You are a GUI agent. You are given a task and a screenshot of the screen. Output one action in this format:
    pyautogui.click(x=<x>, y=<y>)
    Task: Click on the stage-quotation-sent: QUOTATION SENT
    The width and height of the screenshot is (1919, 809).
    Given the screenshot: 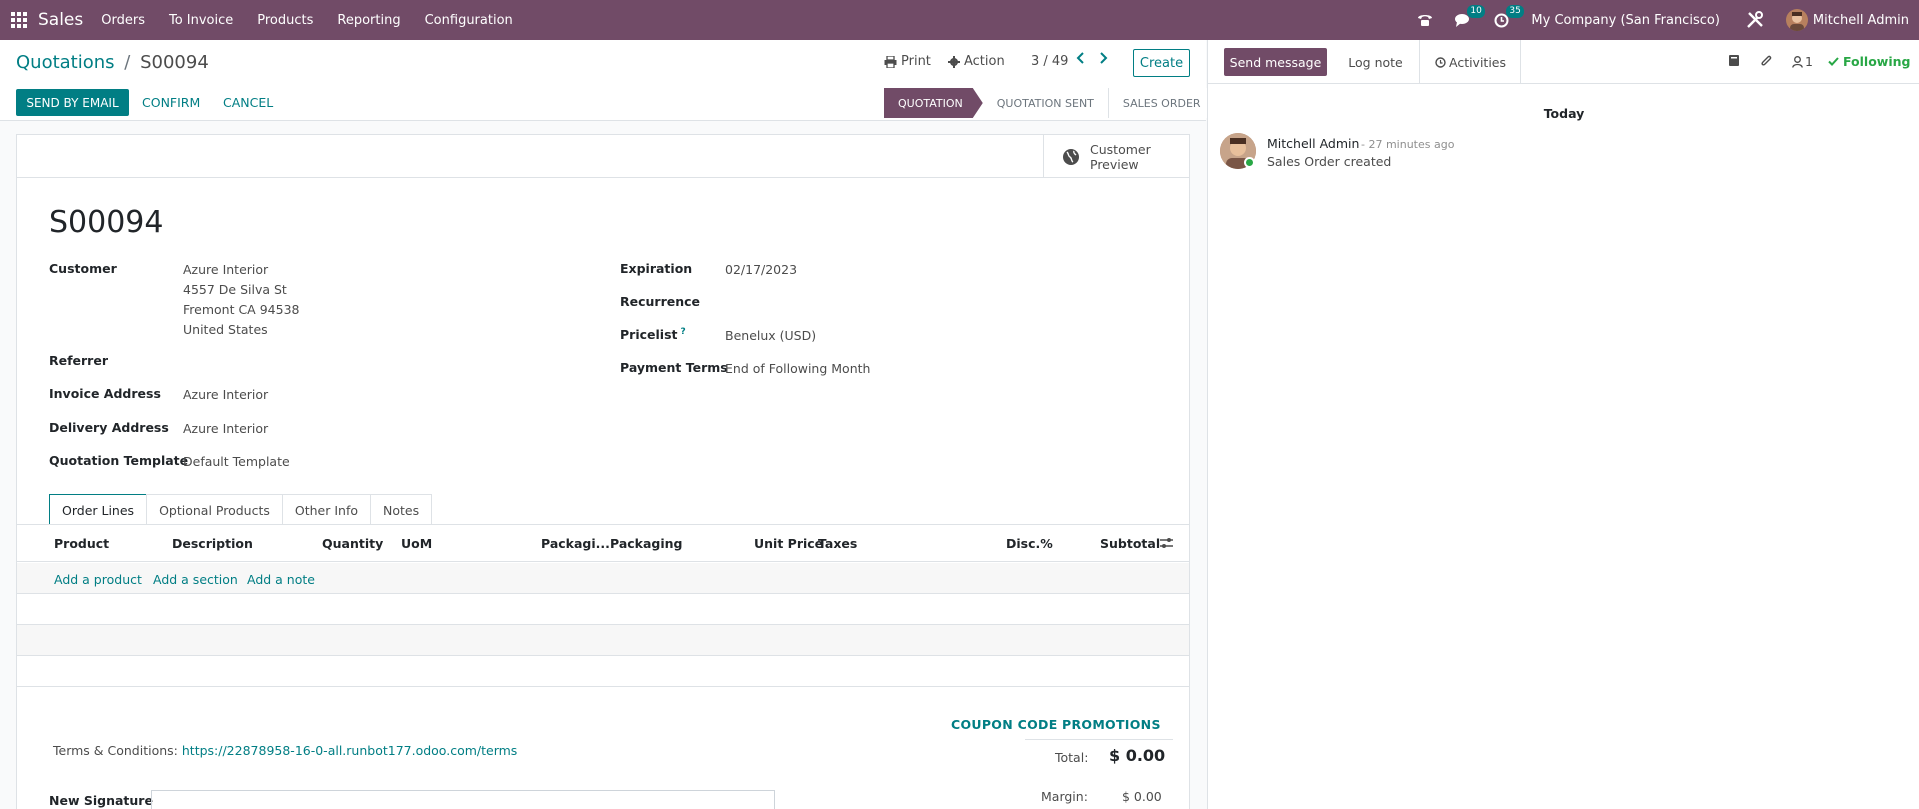 What is the action you would take?
    pyautogui.click(x=1045, y=103)
    